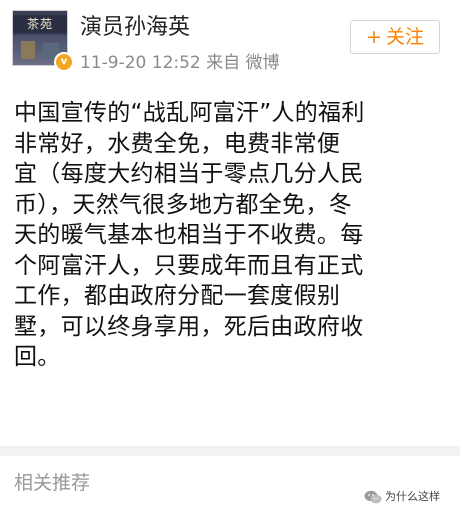 This screenshot has width=460, height=514. Describe the element at coordinates (37, 357) in the screenshot. I see `content-line: 回。` at that location.